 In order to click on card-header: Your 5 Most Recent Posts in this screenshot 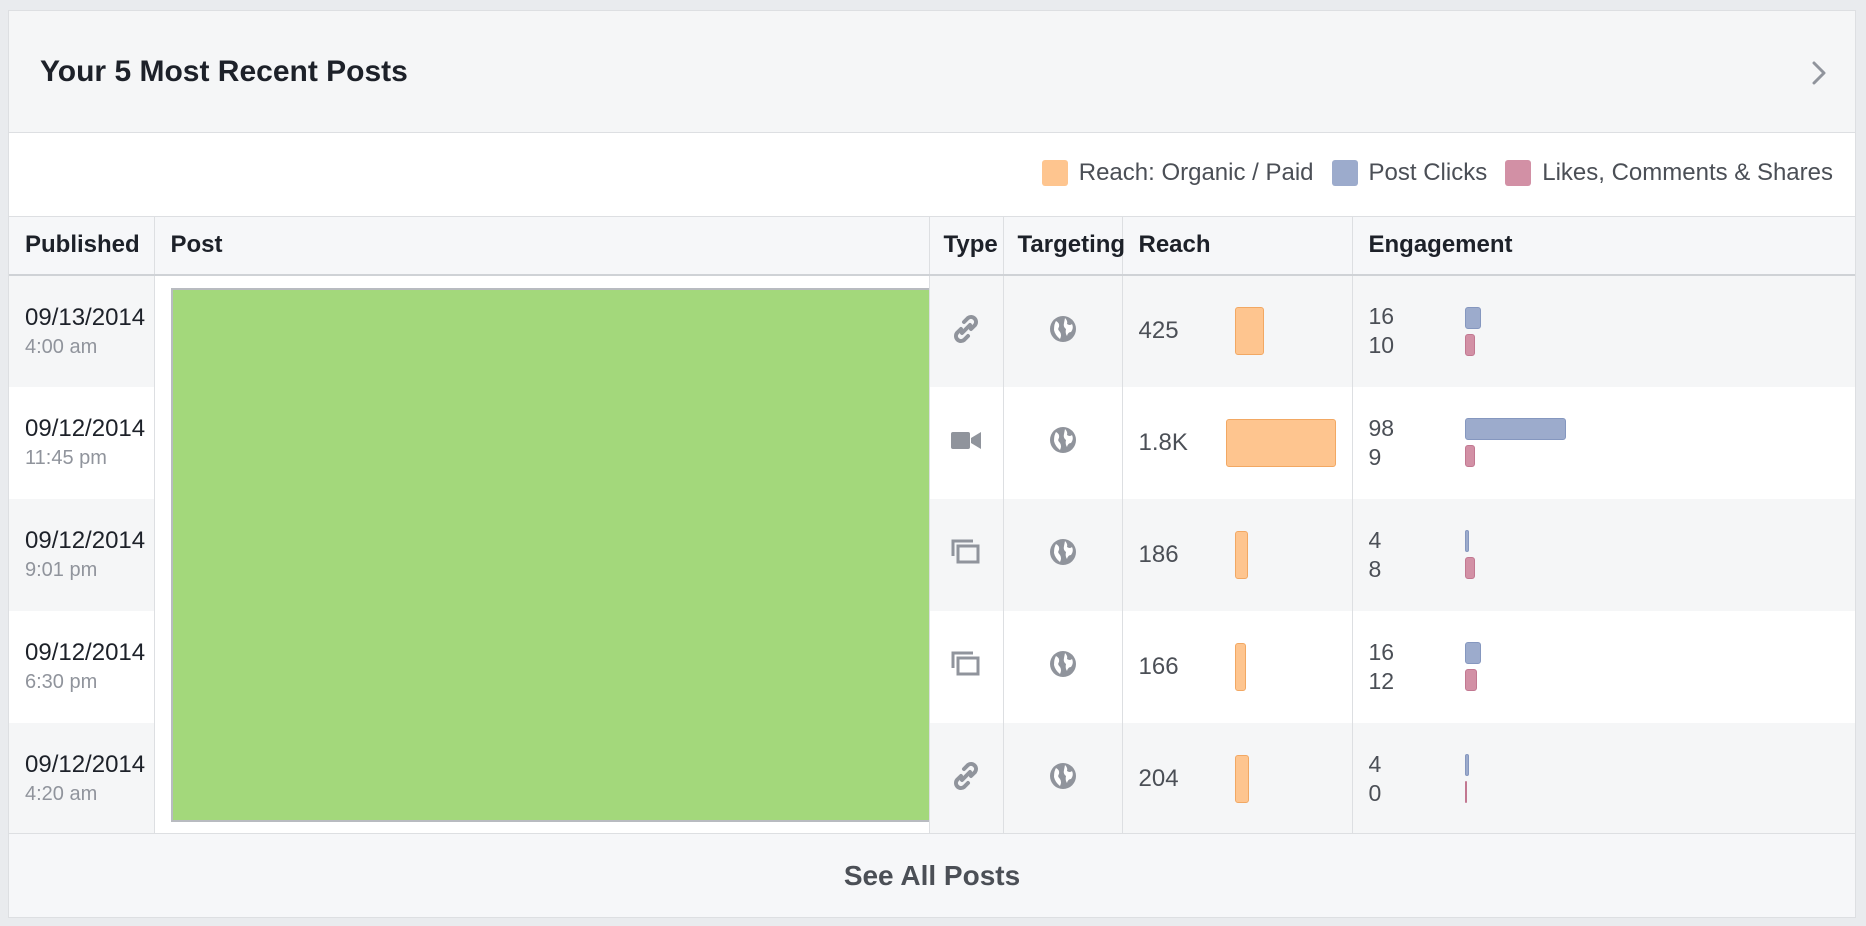, I will do `click(932, 72)`.